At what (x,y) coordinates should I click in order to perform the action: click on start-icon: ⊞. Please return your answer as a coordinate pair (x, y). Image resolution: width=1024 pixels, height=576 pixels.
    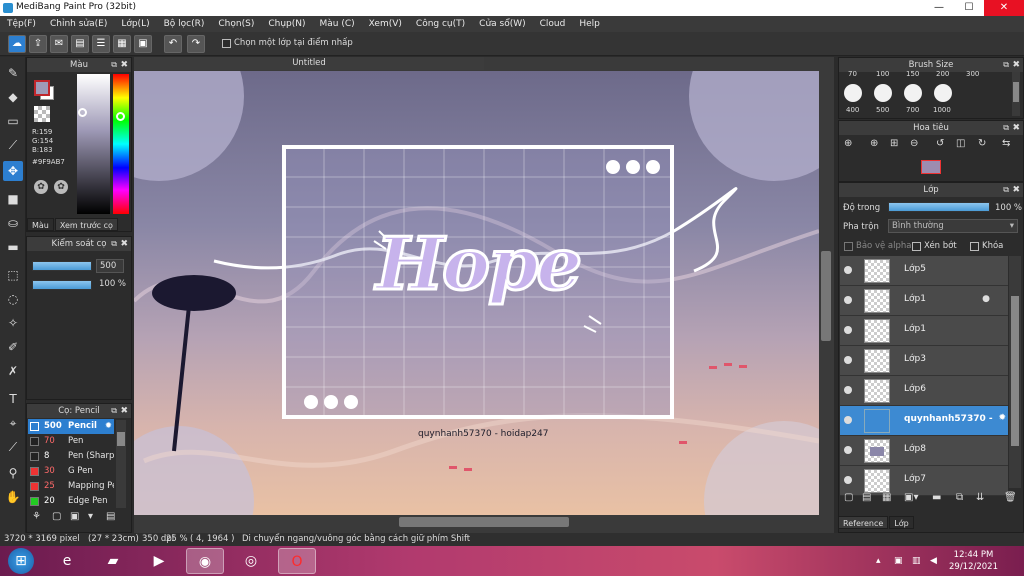
    Looking at the image, I should click on (21, 561).